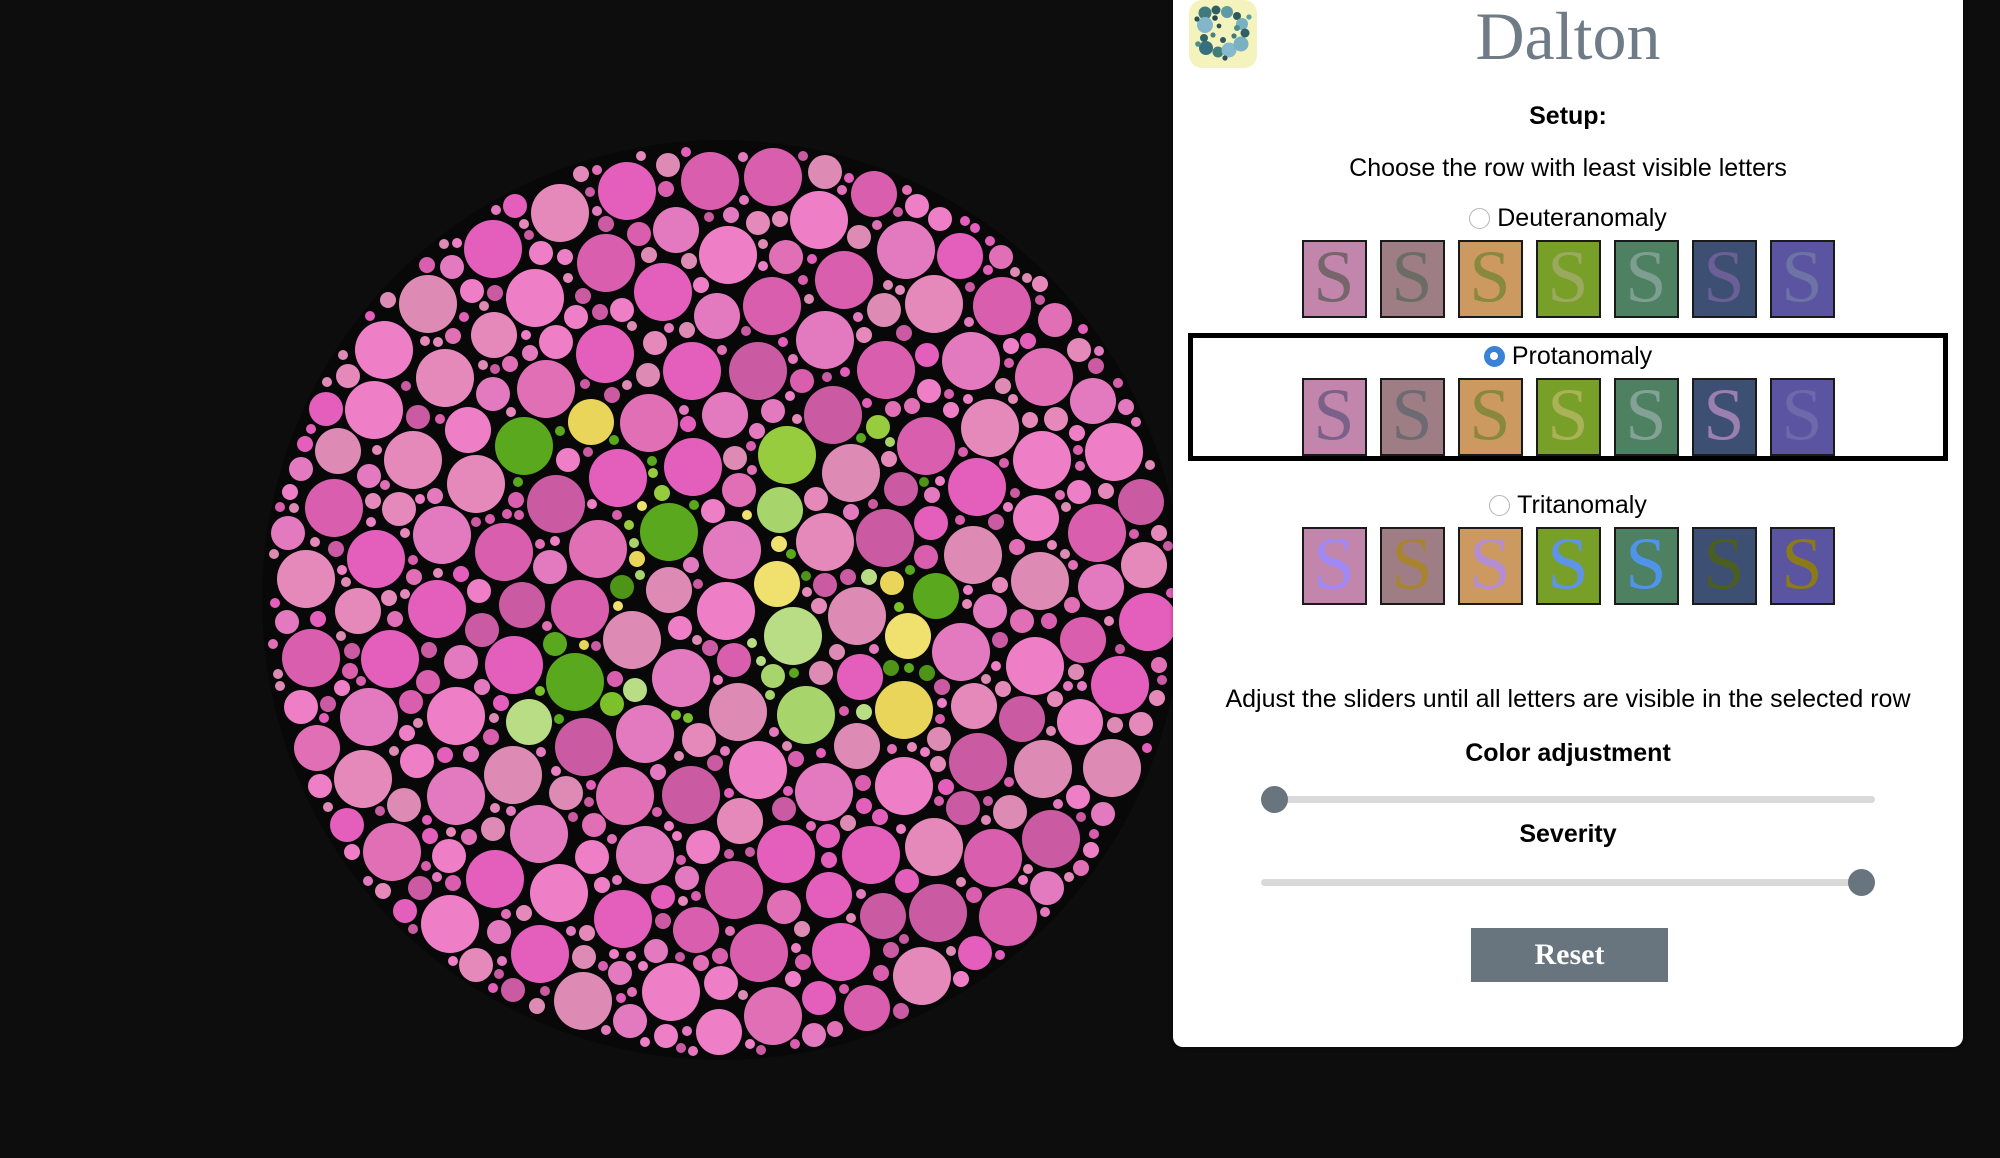 The image size is (2000, 1158). Describe the element at coordinates (1569, 955) in the screenshot. I see `reset-button: Reset` at that location.